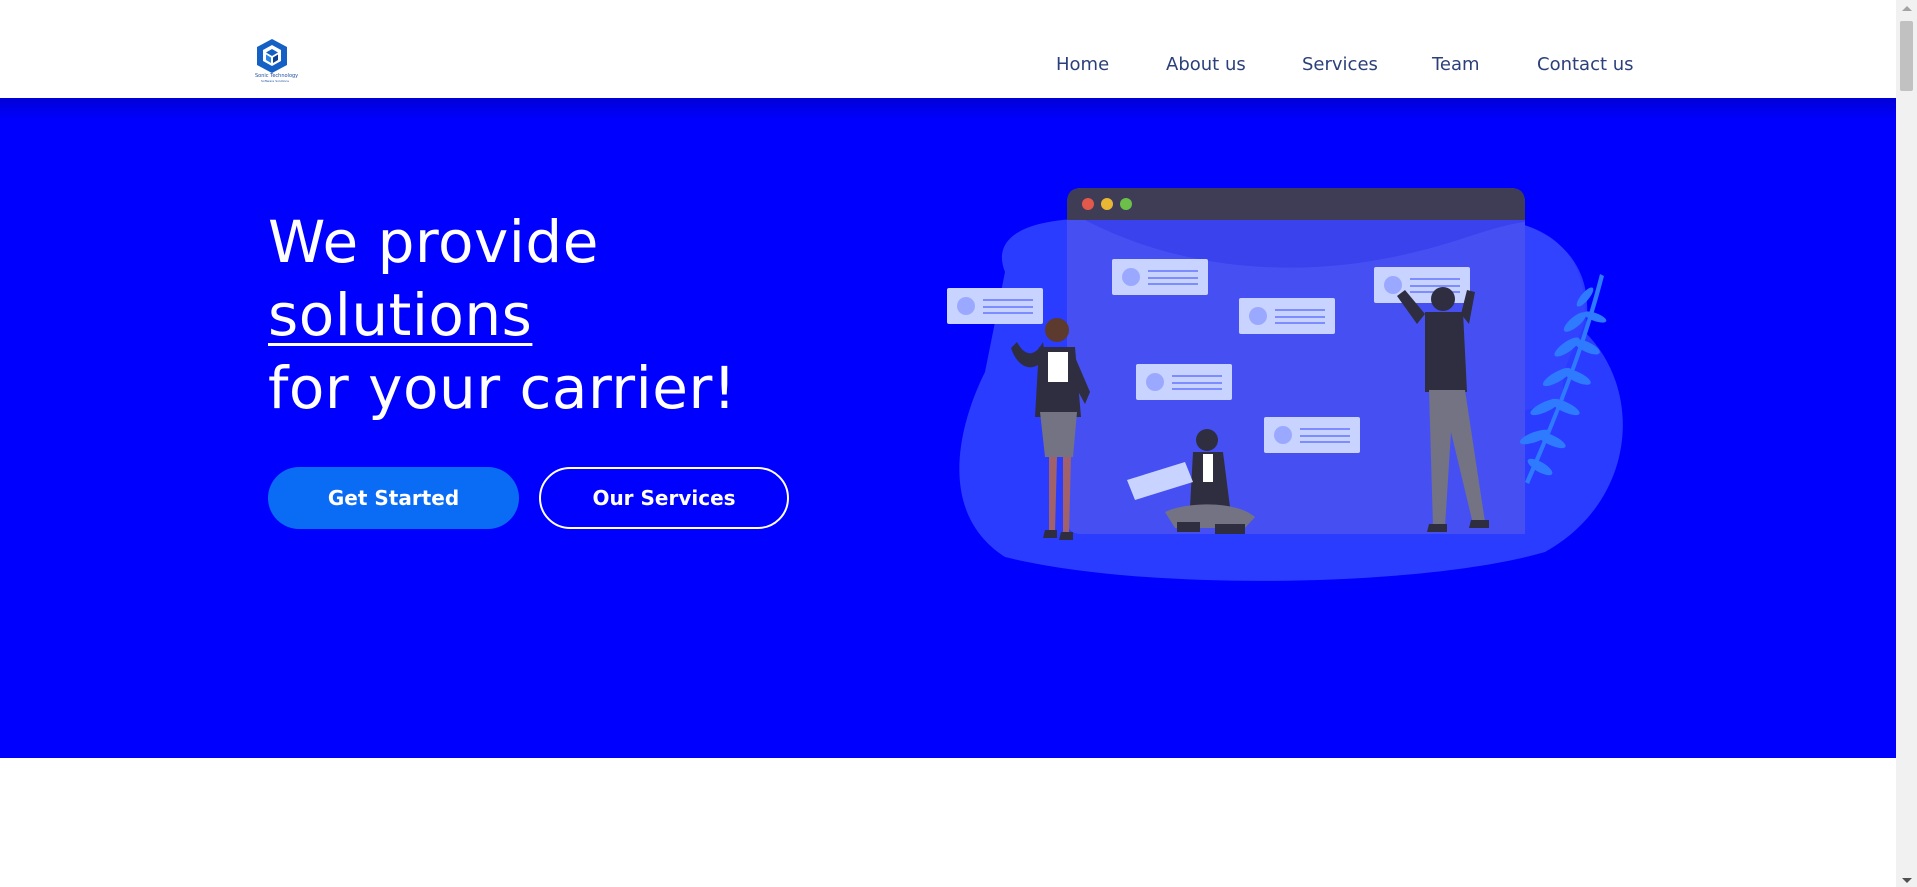 This screenshot has height=887, width=1917. Describe the element at coordinates (1907, 8) in the screenshot. I see `scroll-up-icon` at that location.